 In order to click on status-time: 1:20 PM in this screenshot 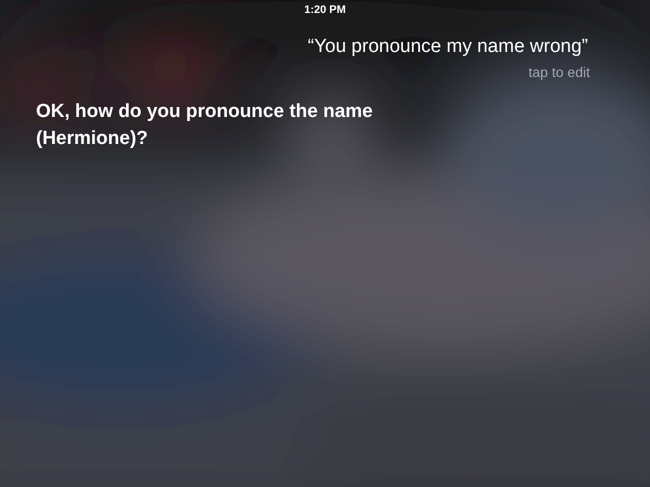, I will do `click(325, 10)`.